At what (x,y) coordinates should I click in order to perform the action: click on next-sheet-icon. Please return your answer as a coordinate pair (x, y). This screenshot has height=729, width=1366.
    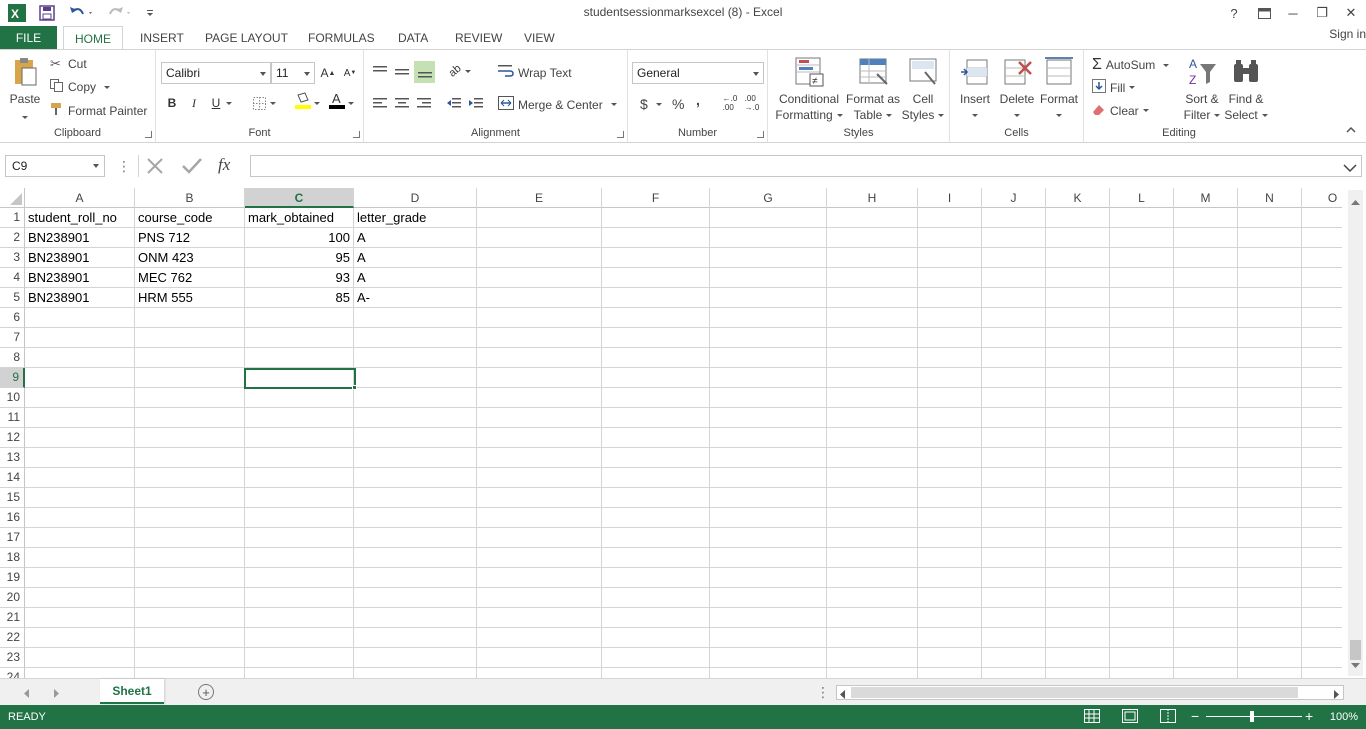
    Looking at the image, I should click on (57, 694).